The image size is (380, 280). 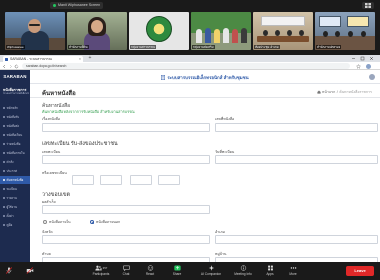 I want to click on chat-button: Chat, so click(x=126, y=270).